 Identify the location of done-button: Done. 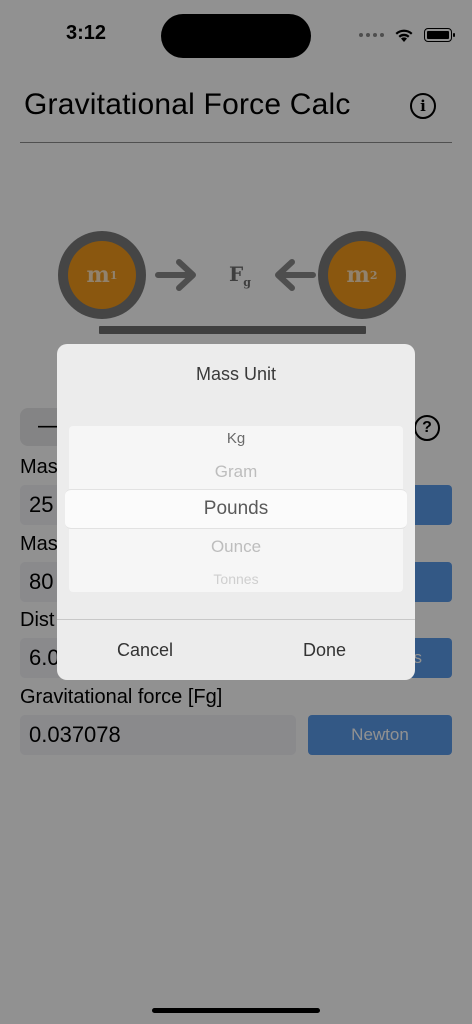
(324, 650).